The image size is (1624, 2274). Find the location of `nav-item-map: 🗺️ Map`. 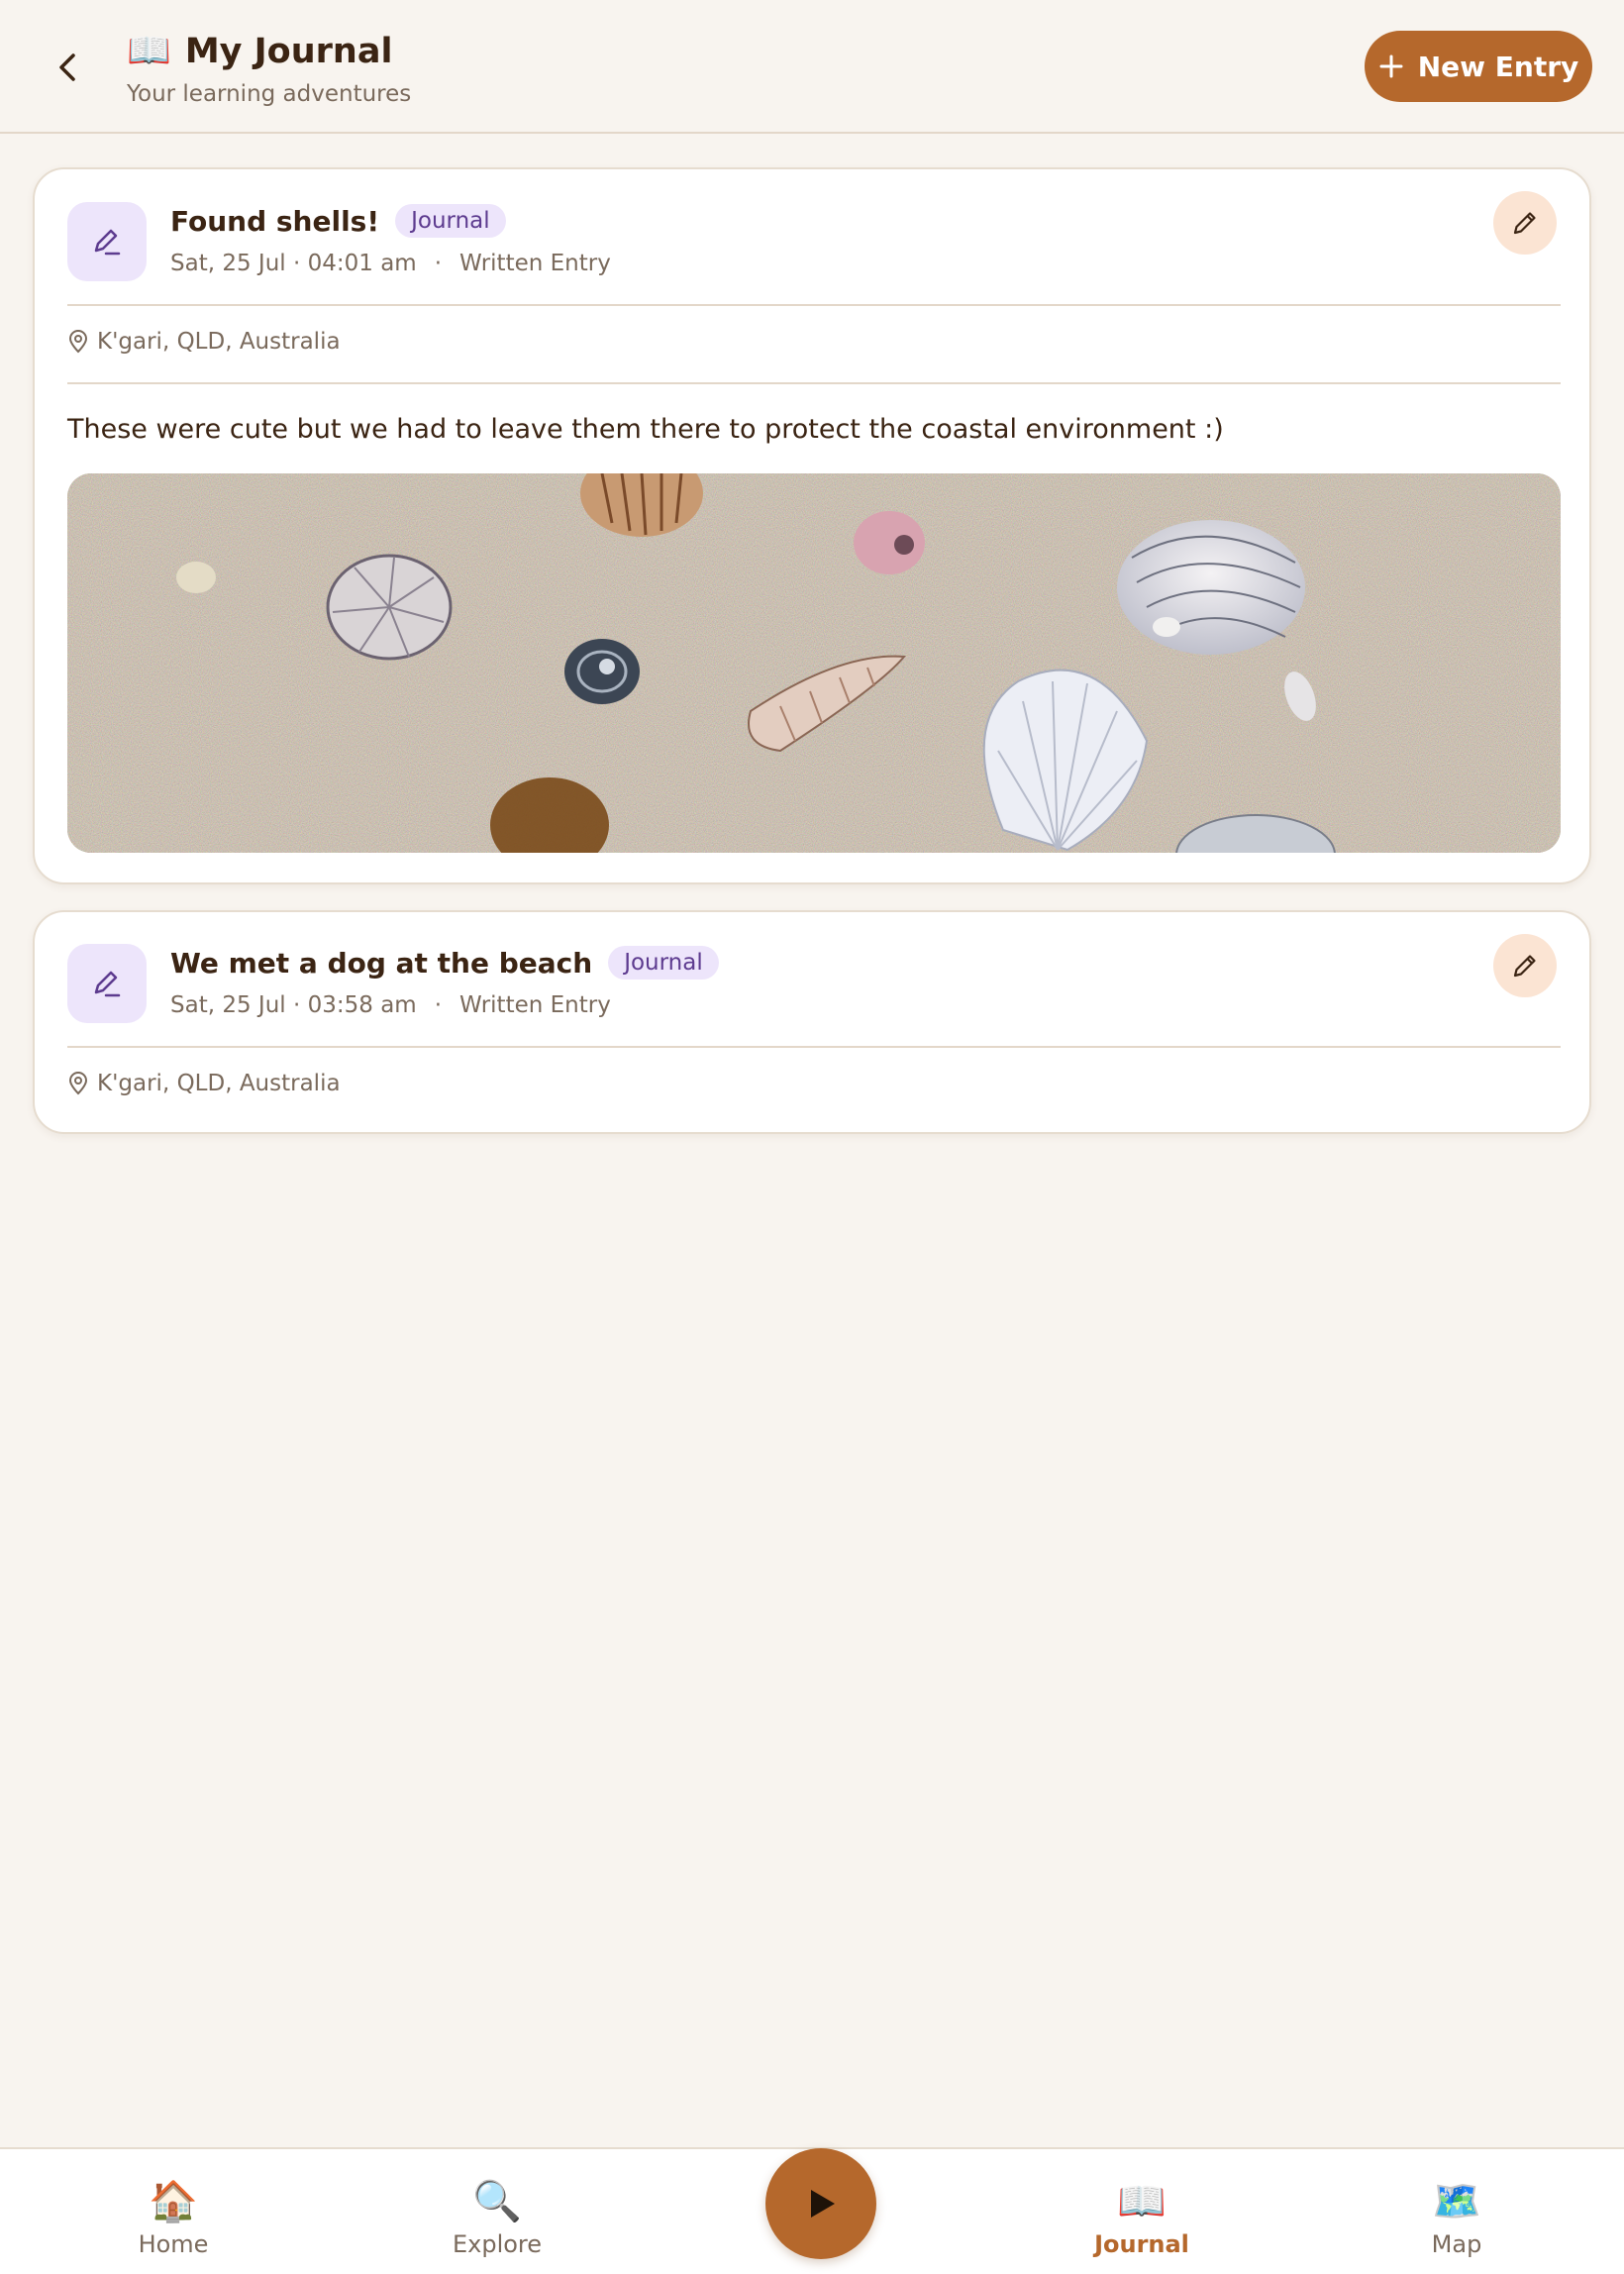

nav-item-map: 🗺️ Map is located at coordinates (1456, 2218).